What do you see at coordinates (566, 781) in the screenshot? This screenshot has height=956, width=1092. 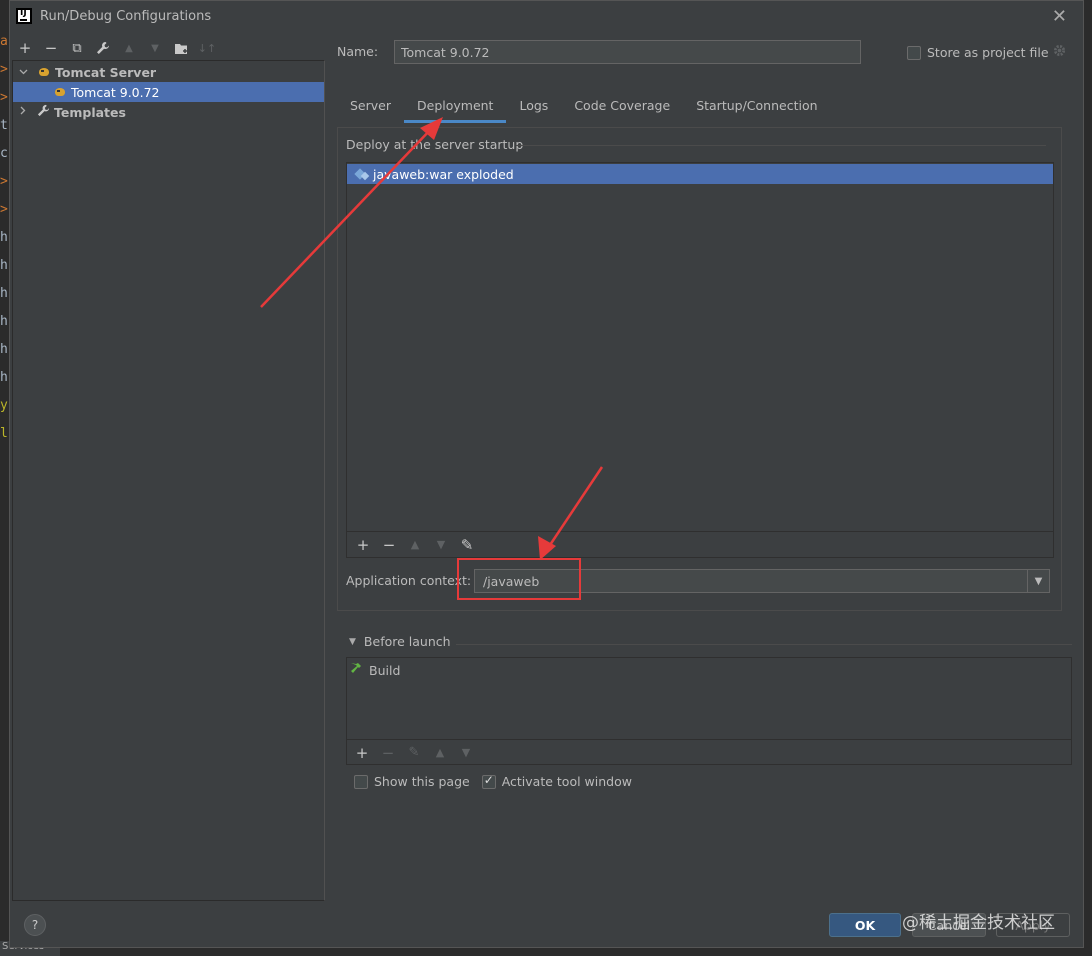 I see `activate-tool-window-label: Activate tool window` at bounding box center [566, 781].